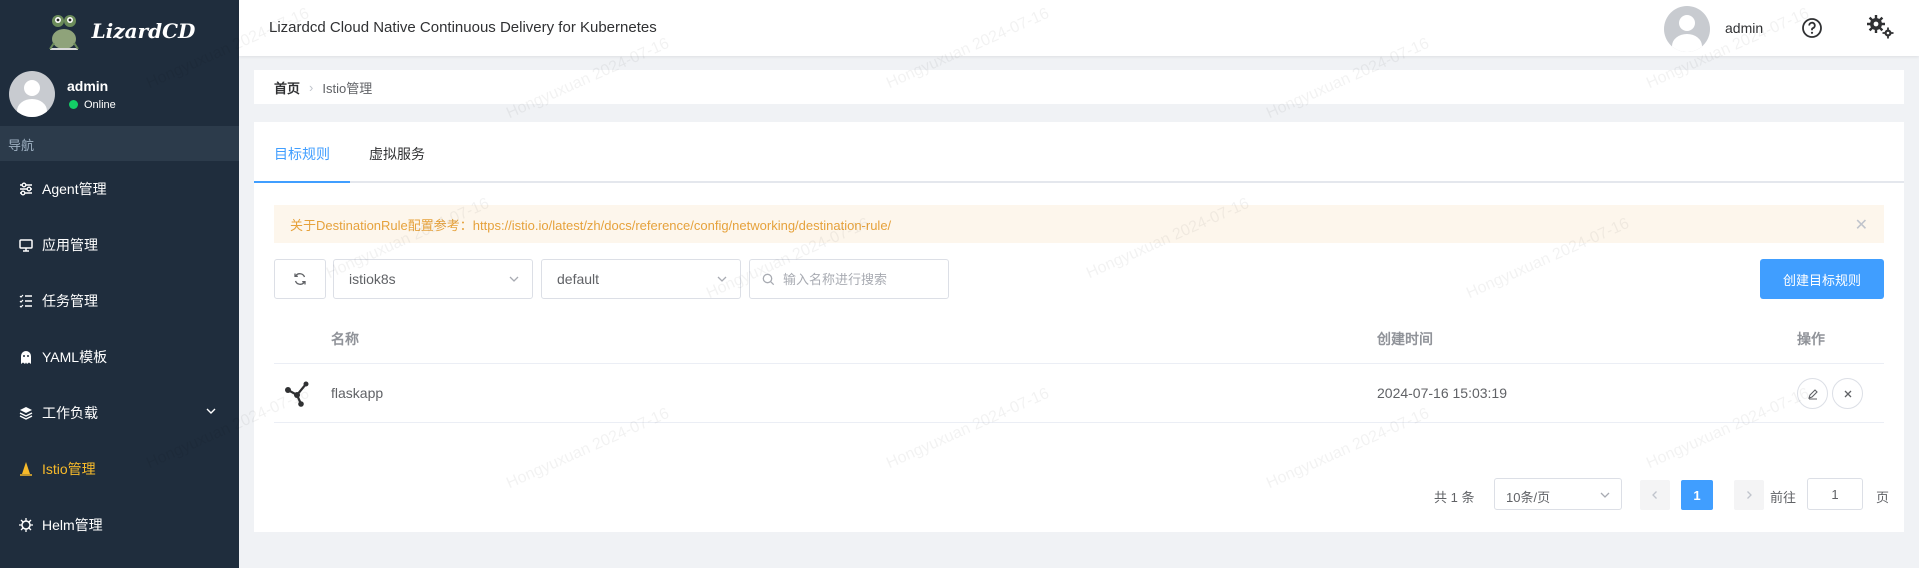 The width and height of the screenshot is (1919, 568). Describe the element at coordinates (25, 301) in the screenshot. I see `task-list-icon` at that location.